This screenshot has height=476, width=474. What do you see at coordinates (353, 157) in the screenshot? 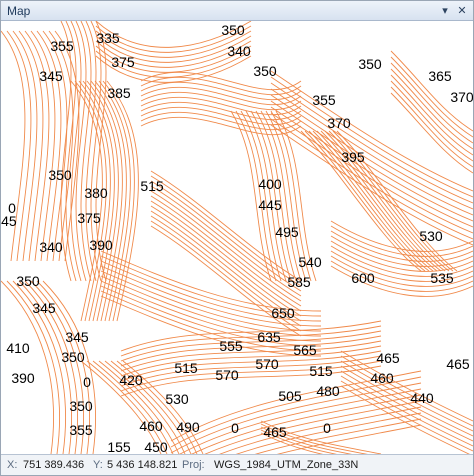
I see `contour-label: 395` at bounding box center [353, 157].